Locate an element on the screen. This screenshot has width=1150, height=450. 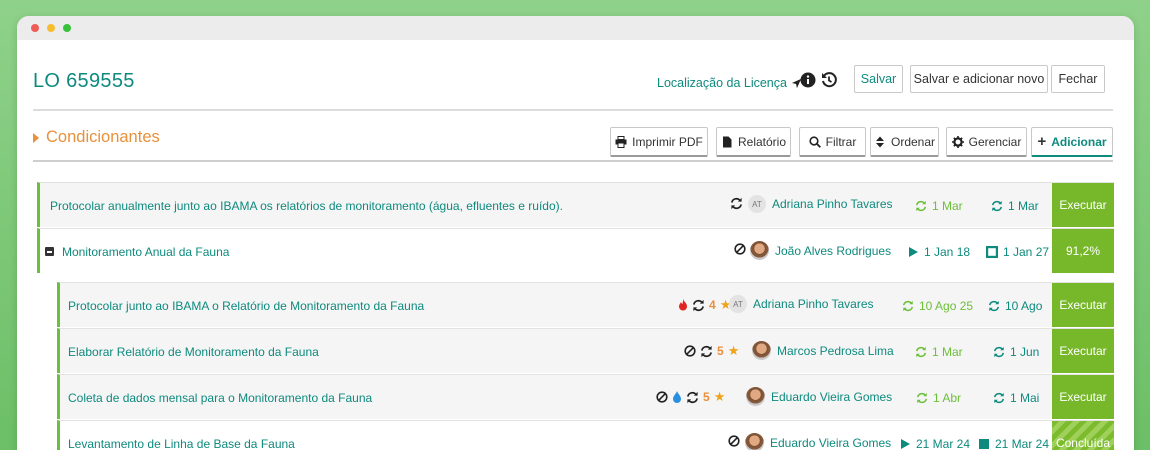
report-label: Relatório is located at coordinates (762, 141).